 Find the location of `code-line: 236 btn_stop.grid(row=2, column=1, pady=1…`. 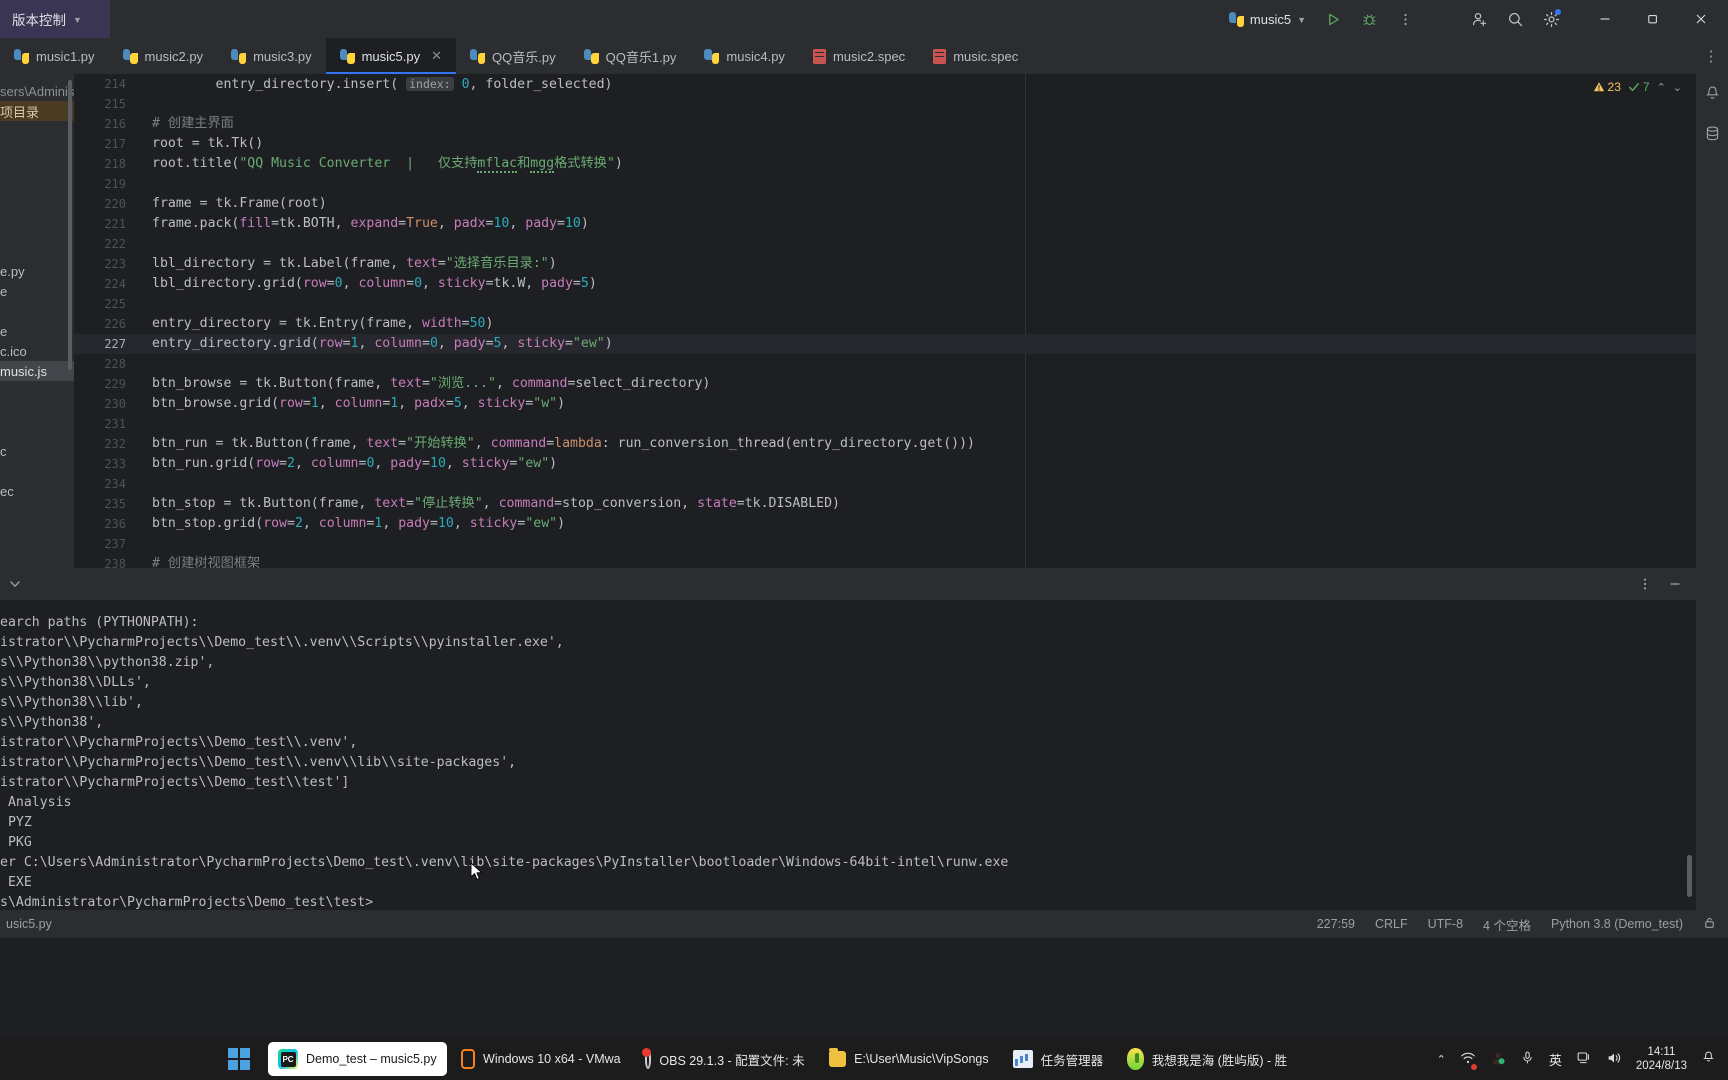

code-line: 236 btn_stop.grid(row=2, column=1, pady=1… is located at coordinates (901, 524).